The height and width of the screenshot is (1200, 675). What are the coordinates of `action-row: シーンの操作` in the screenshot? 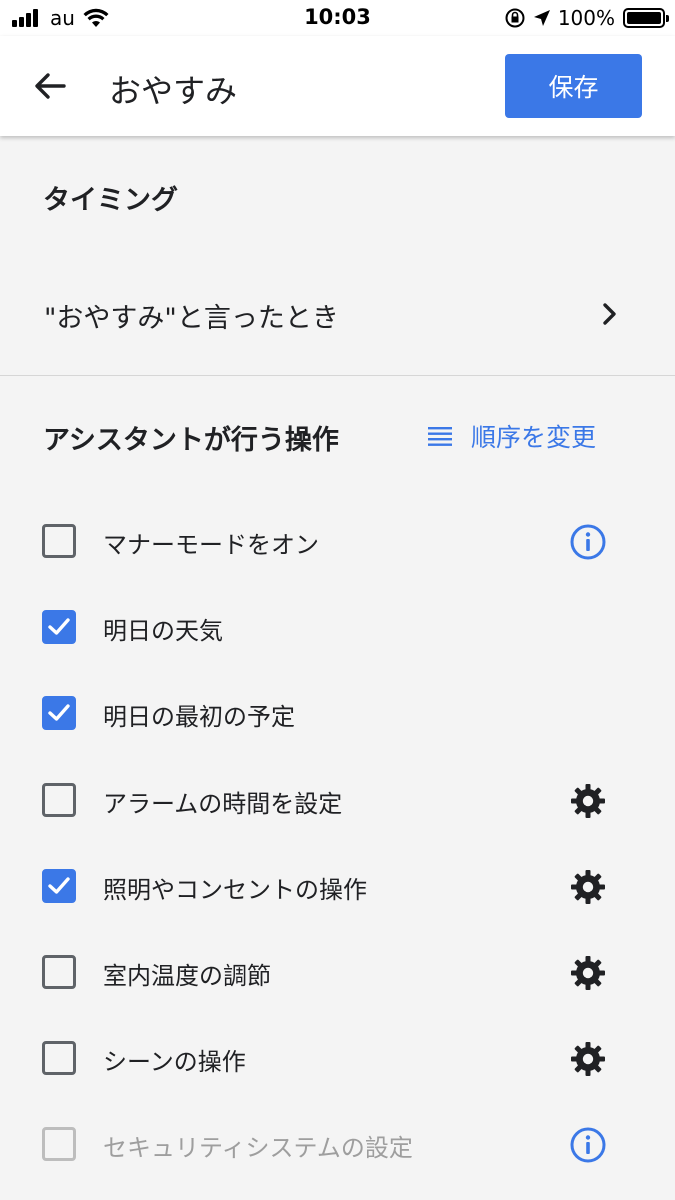 It's located at (337, 1058).